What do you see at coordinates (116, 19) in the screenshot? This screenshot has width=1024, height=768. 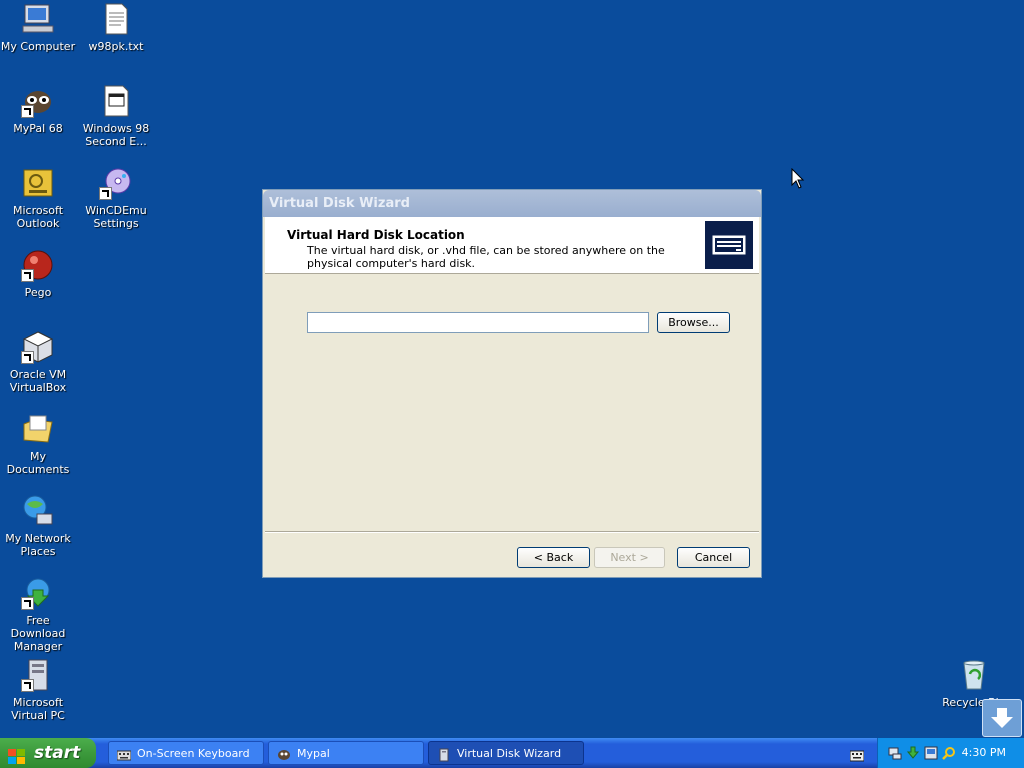 I see `text-file-icon` at bounding box center [116, 19].